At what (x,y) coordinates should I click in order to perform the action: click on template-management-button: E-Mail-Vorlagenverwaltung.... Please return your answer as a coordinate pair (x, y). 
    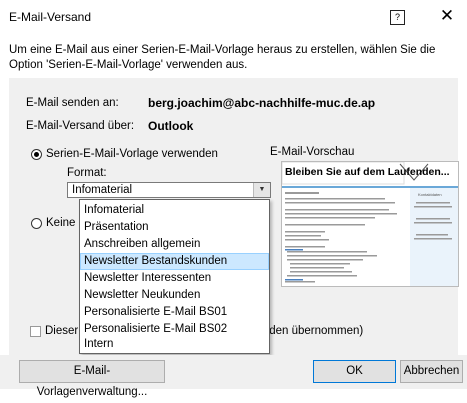
    Looking at the image, I should click on (92, 379).